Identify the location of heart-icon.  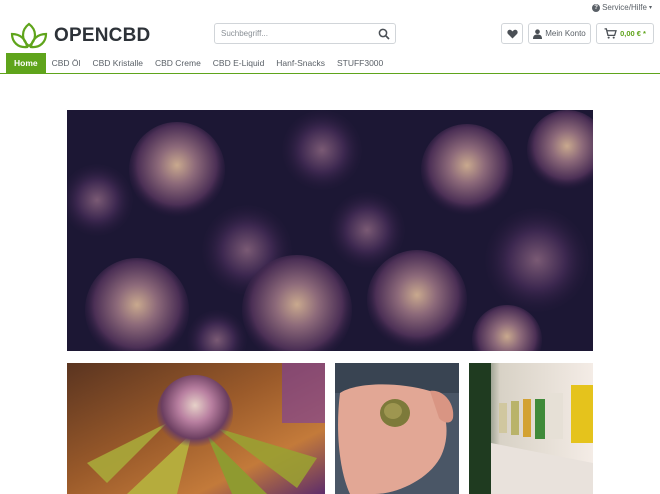
(512, 34).